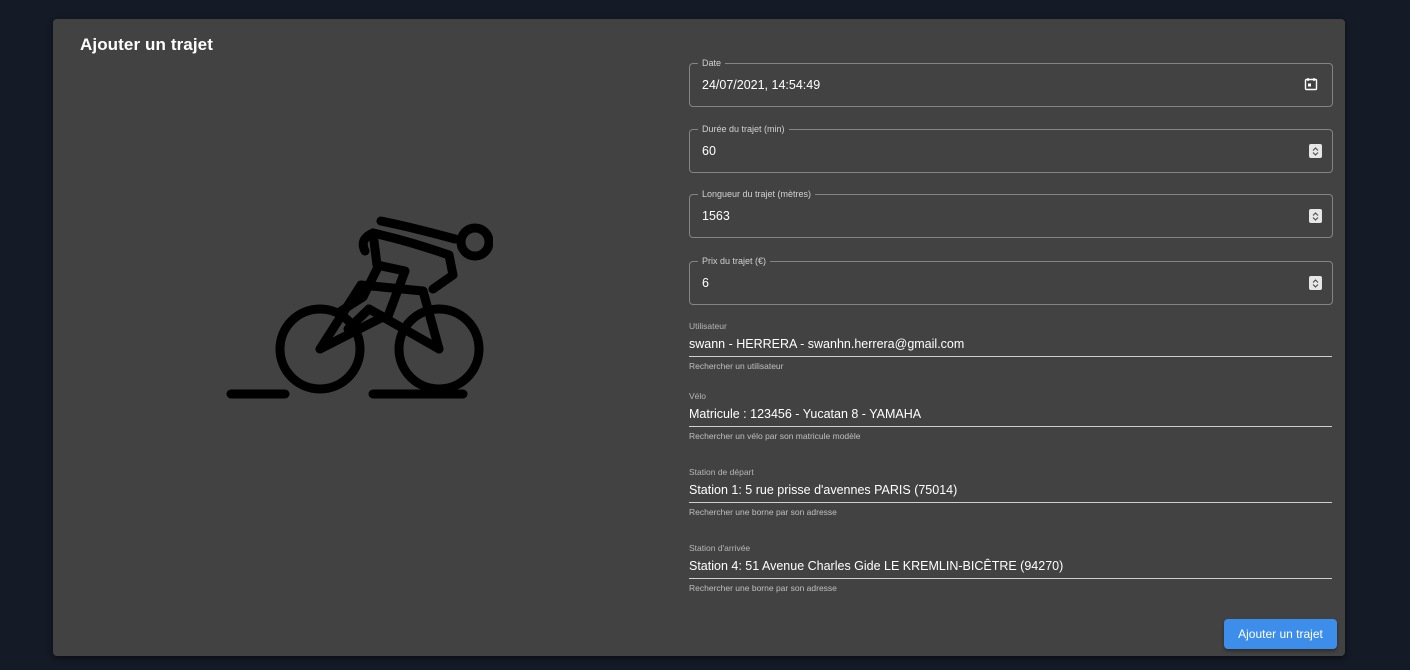  I want to click on user-label: Utilisateur, so click(708, 326).